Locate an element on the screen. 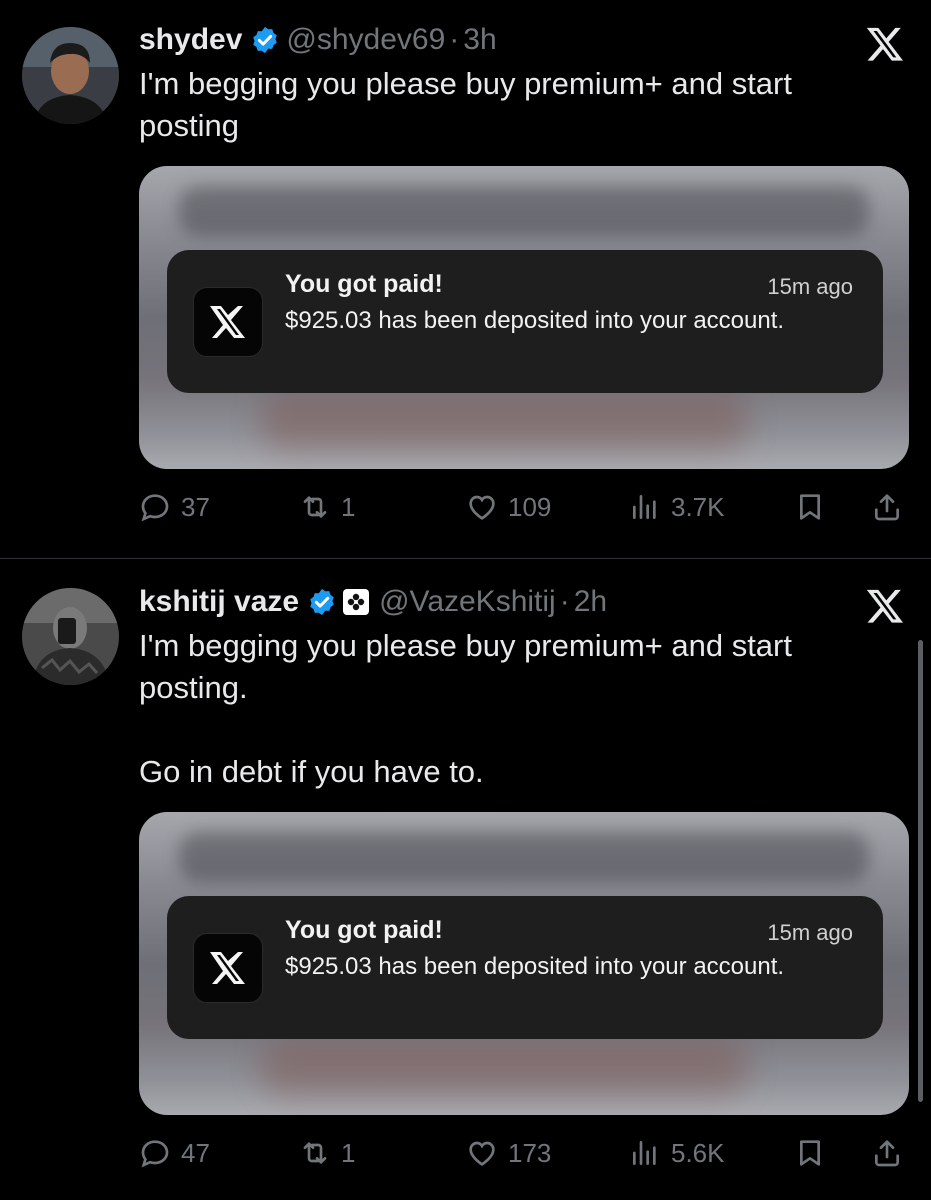 The height and width of the screenshot is (1200, 931). views-count: 3.7K is located at coordinates (698, 506).